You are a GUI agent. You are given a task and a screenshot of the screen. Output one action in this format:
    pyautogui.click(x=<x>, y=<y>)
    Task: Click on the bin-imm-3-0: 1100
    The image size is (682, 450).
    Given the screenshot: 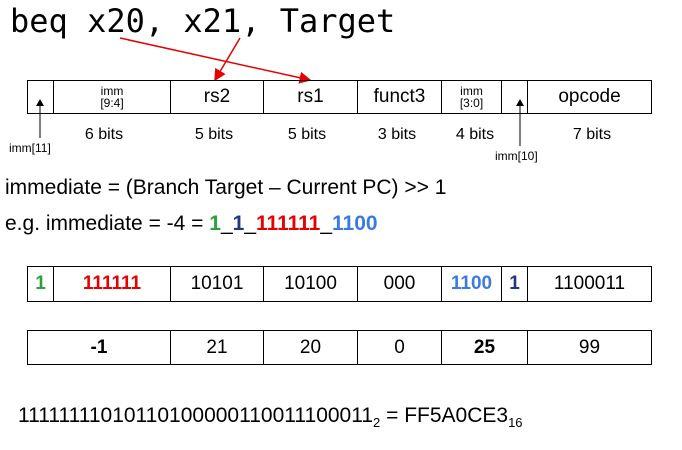 What is the action you would take?
    pyautogui.click(x=472, y=284)
    